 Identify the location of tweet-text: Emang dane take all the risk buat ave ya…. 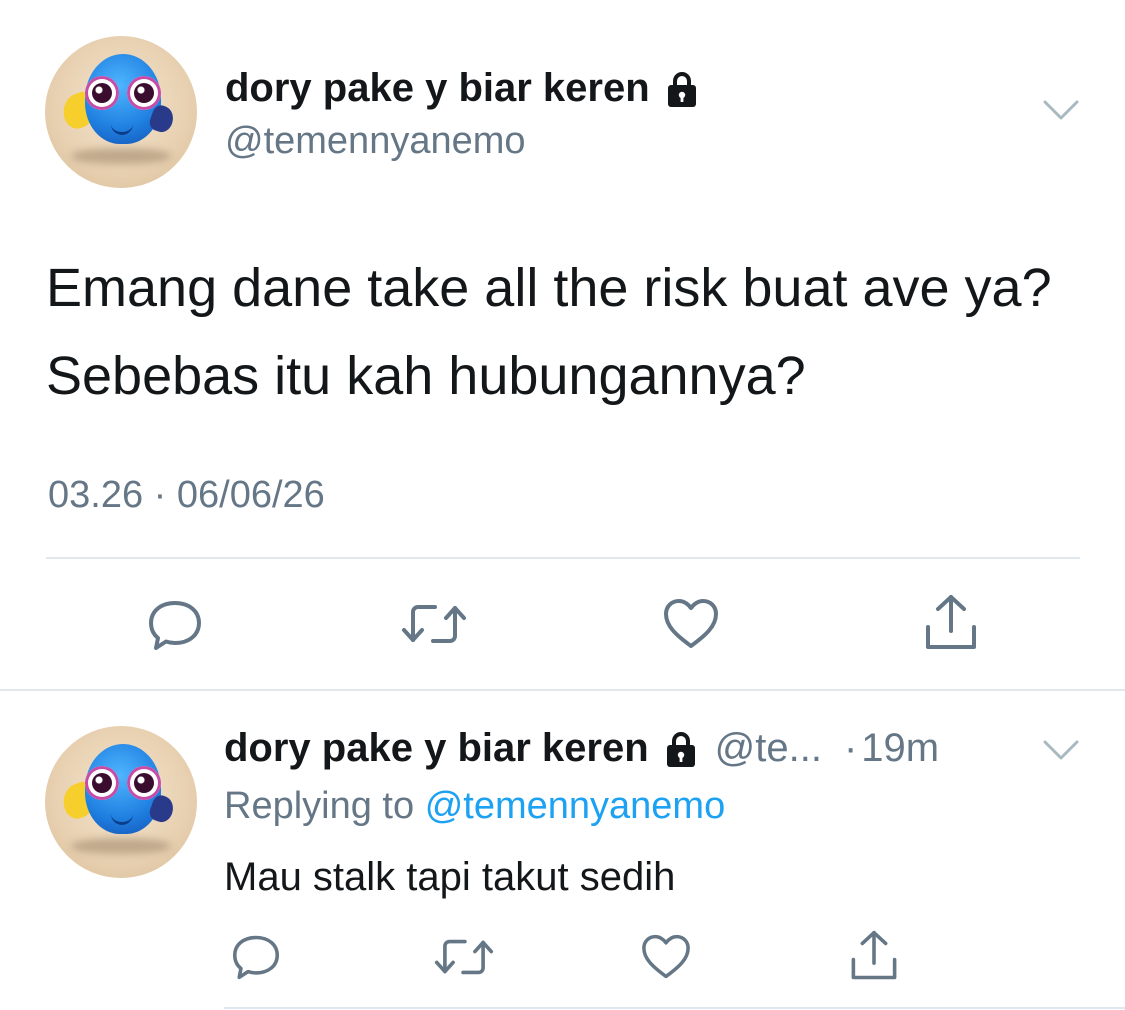
(549, 332).